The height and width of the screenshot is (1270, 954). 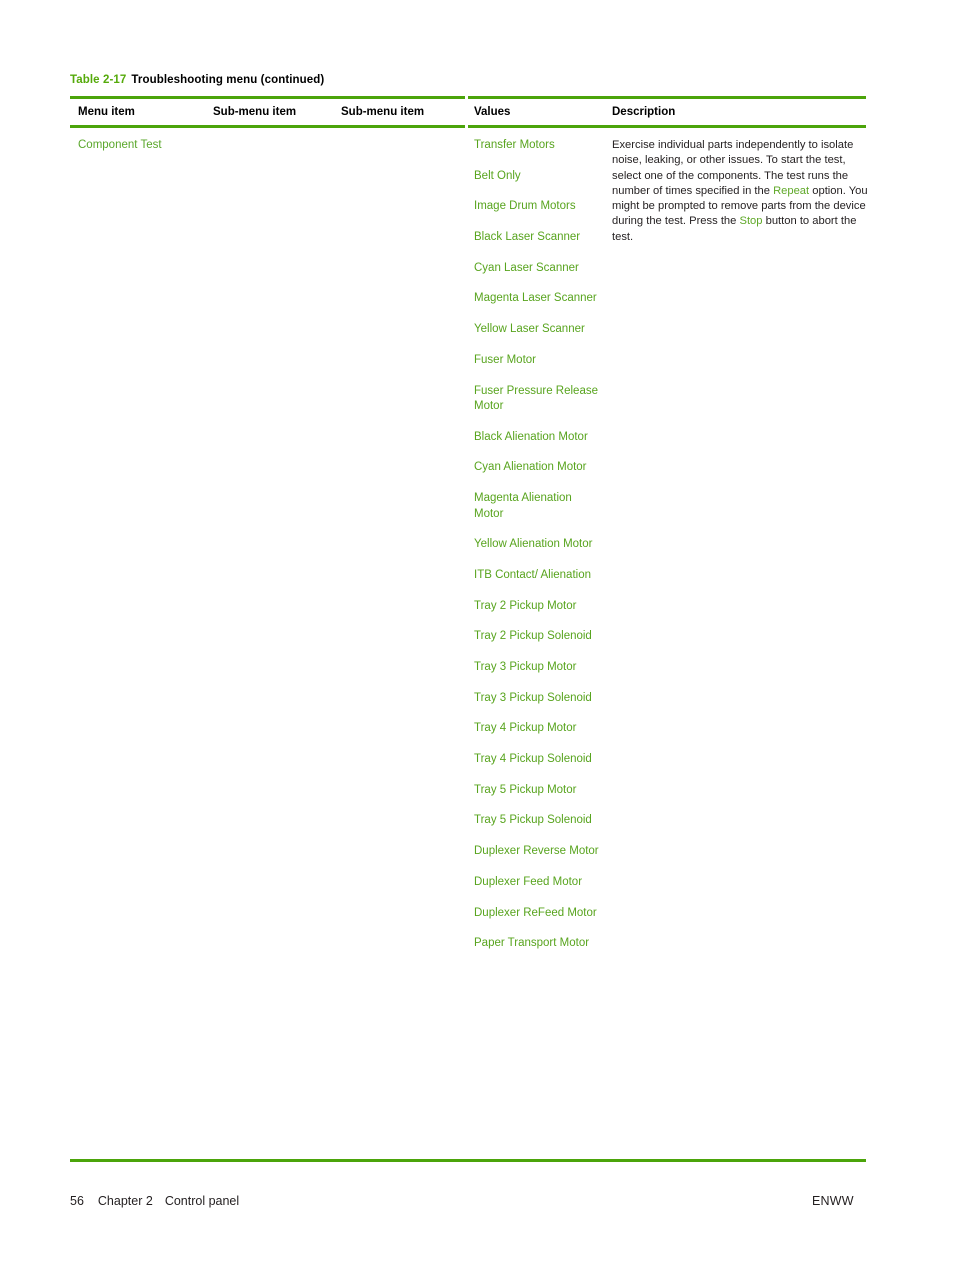 I want to click on value-item: Cyan Laser Scanner, so click(x=526, y=267).